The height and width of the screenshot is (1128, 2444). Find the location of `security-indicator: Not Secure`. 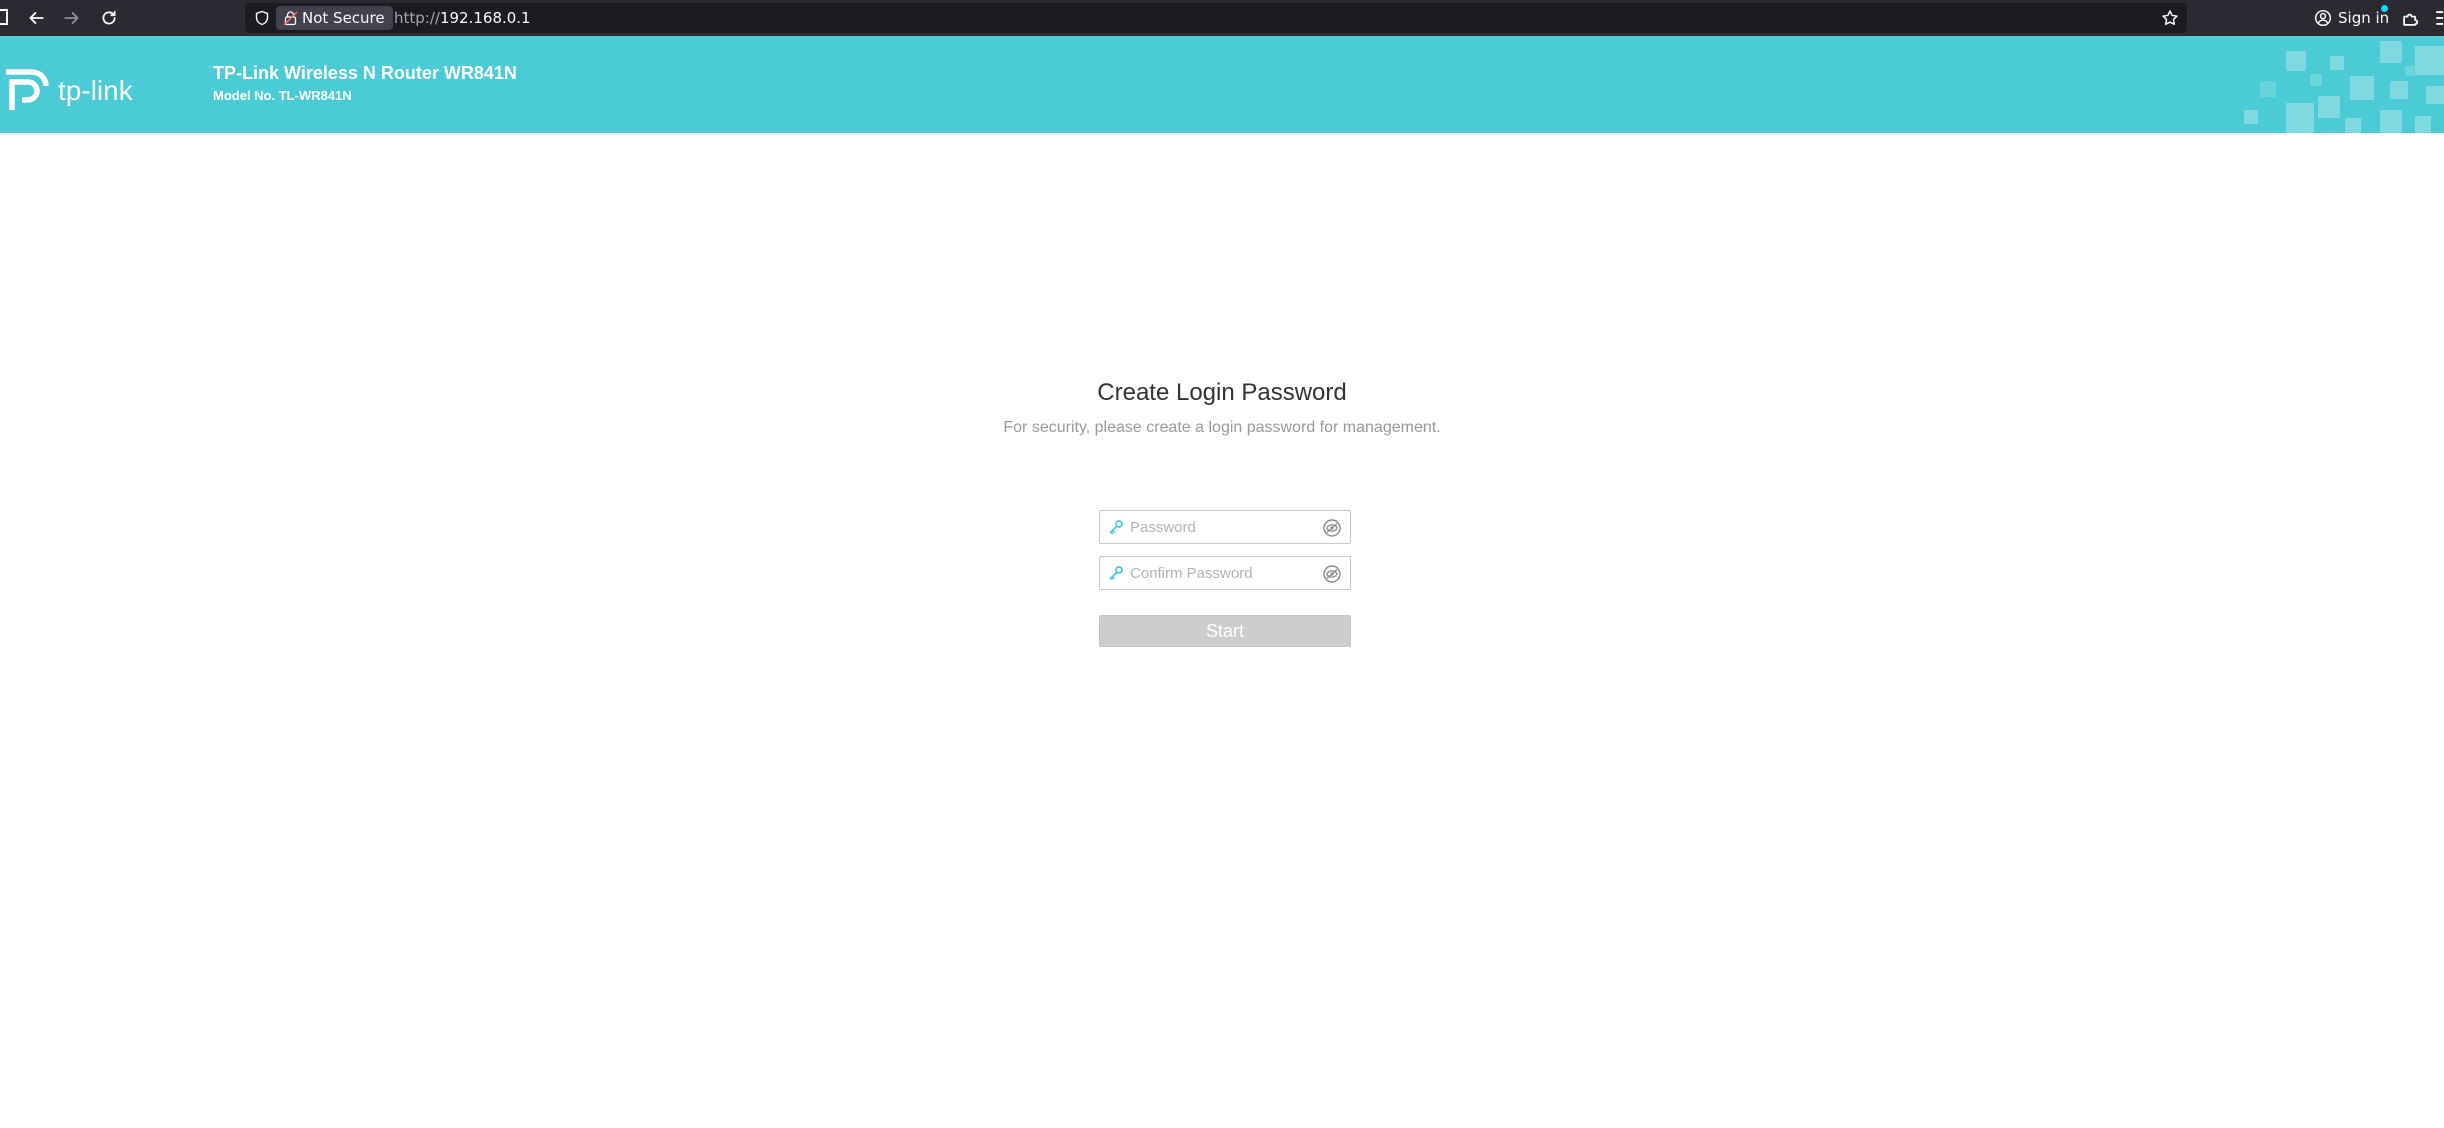

security-indicator: Not Secure is located at coordinates (334, 18).